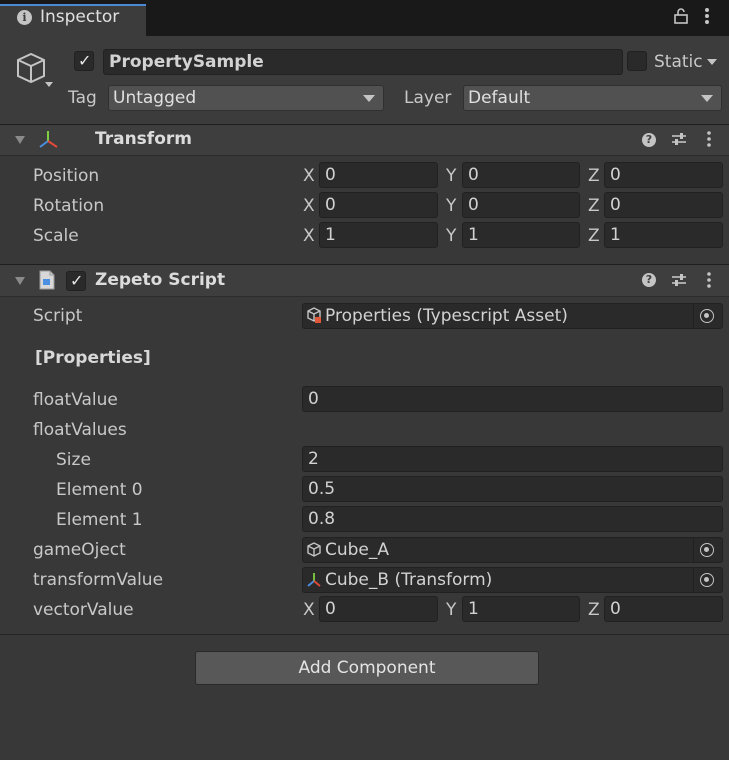 The height and width of the screenshot is (760, 729). I want to click on element-0-field: 0.5, so click(512, 489).